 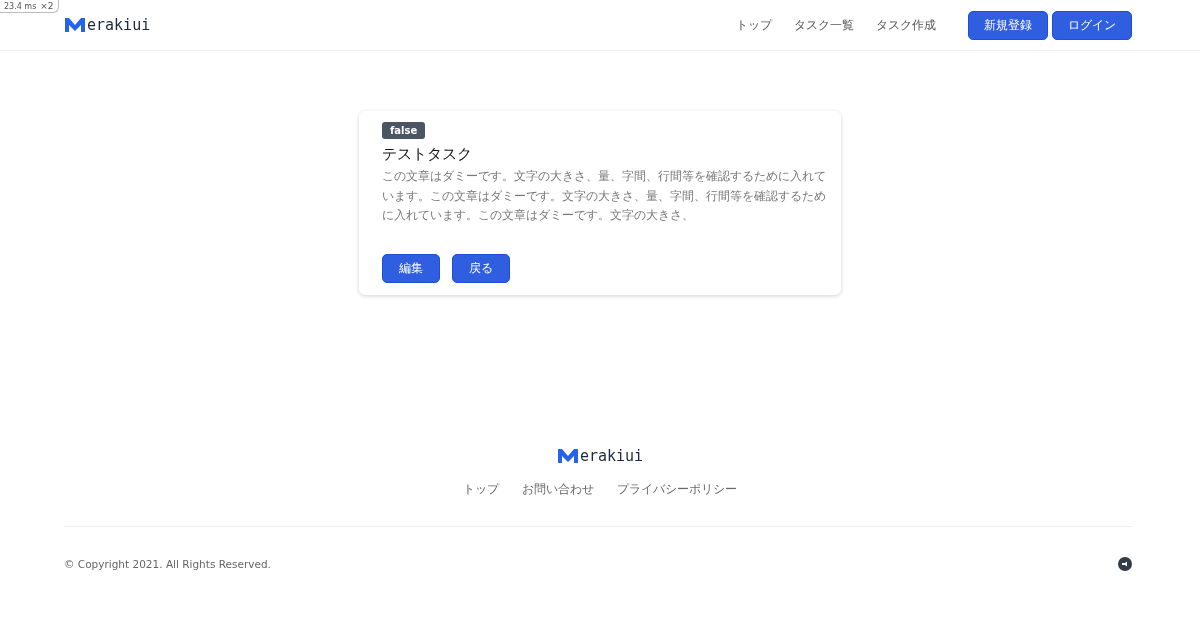 I want to click on nav-link: タスク一覧, so click(x=824, y=25).